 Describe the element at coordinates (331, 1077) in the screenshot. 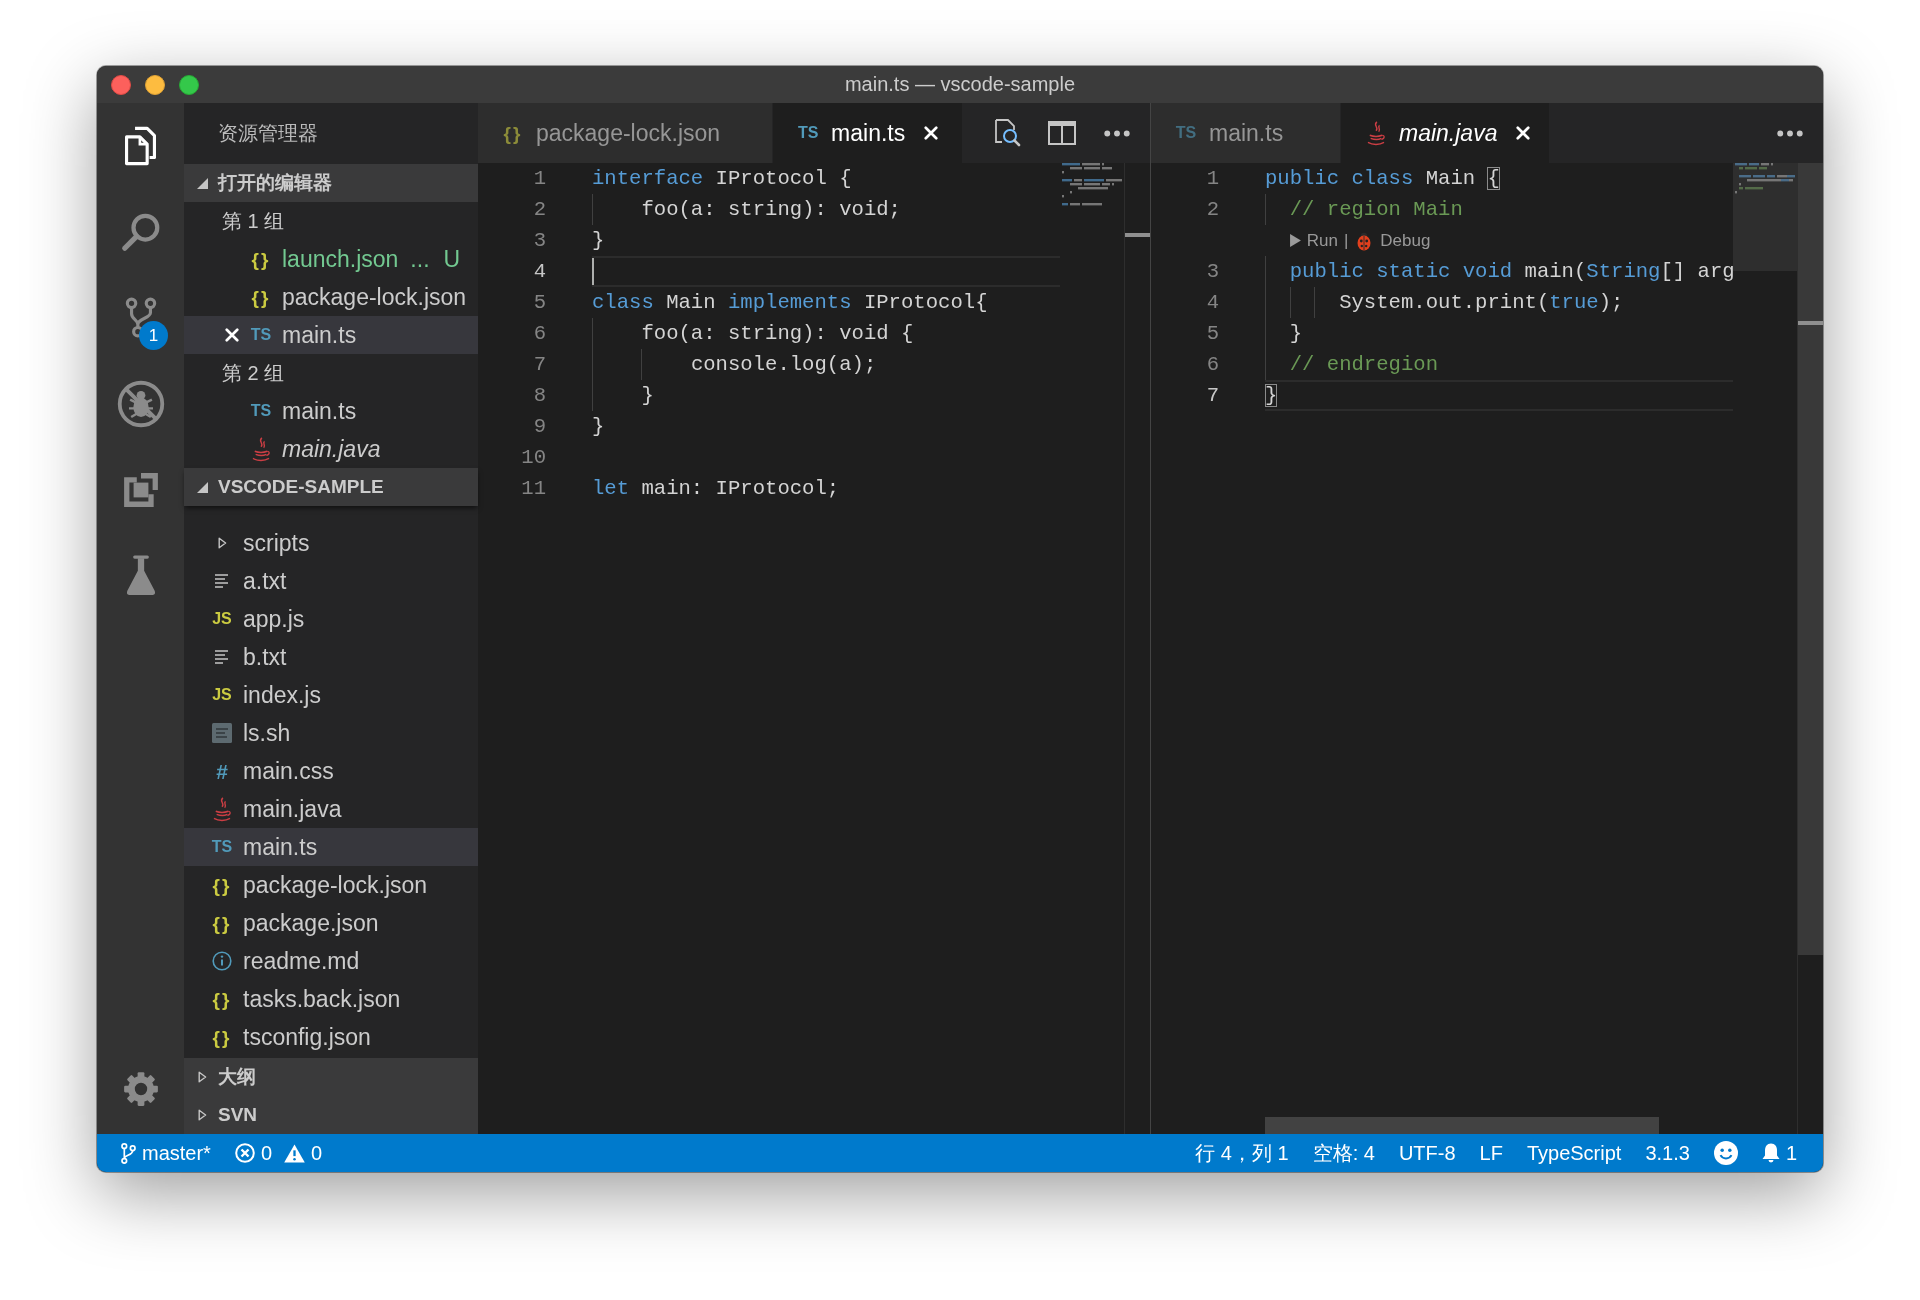

I see `section-header: 大纲` at that location.